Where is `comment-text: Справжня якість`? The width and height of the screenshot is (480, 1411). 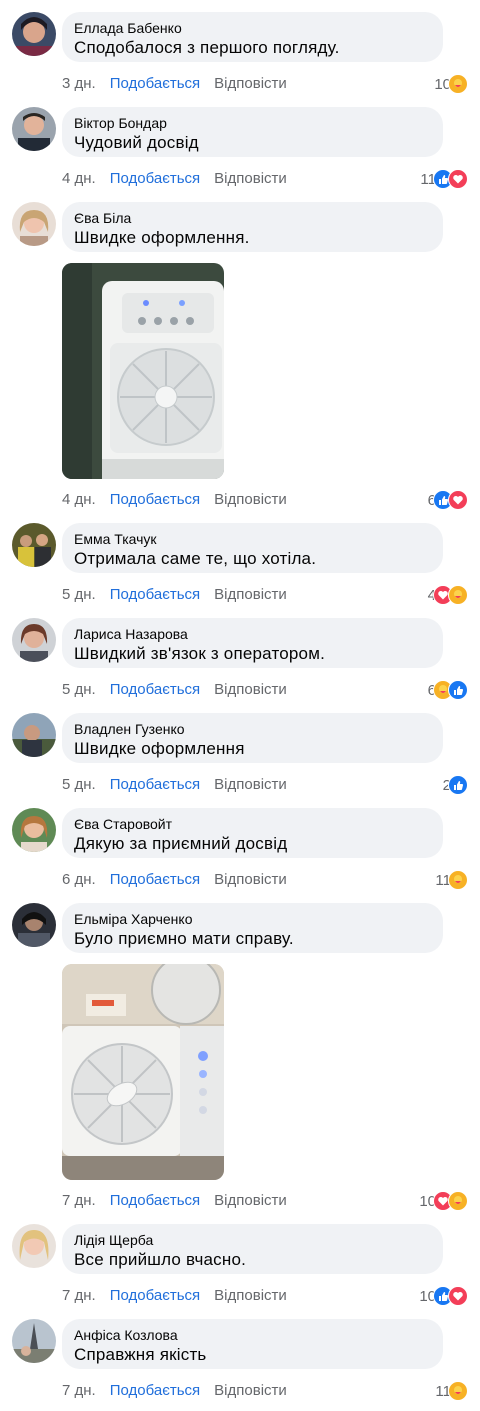
comment-text: Справжня якість is located at coordinates (140, 1354).